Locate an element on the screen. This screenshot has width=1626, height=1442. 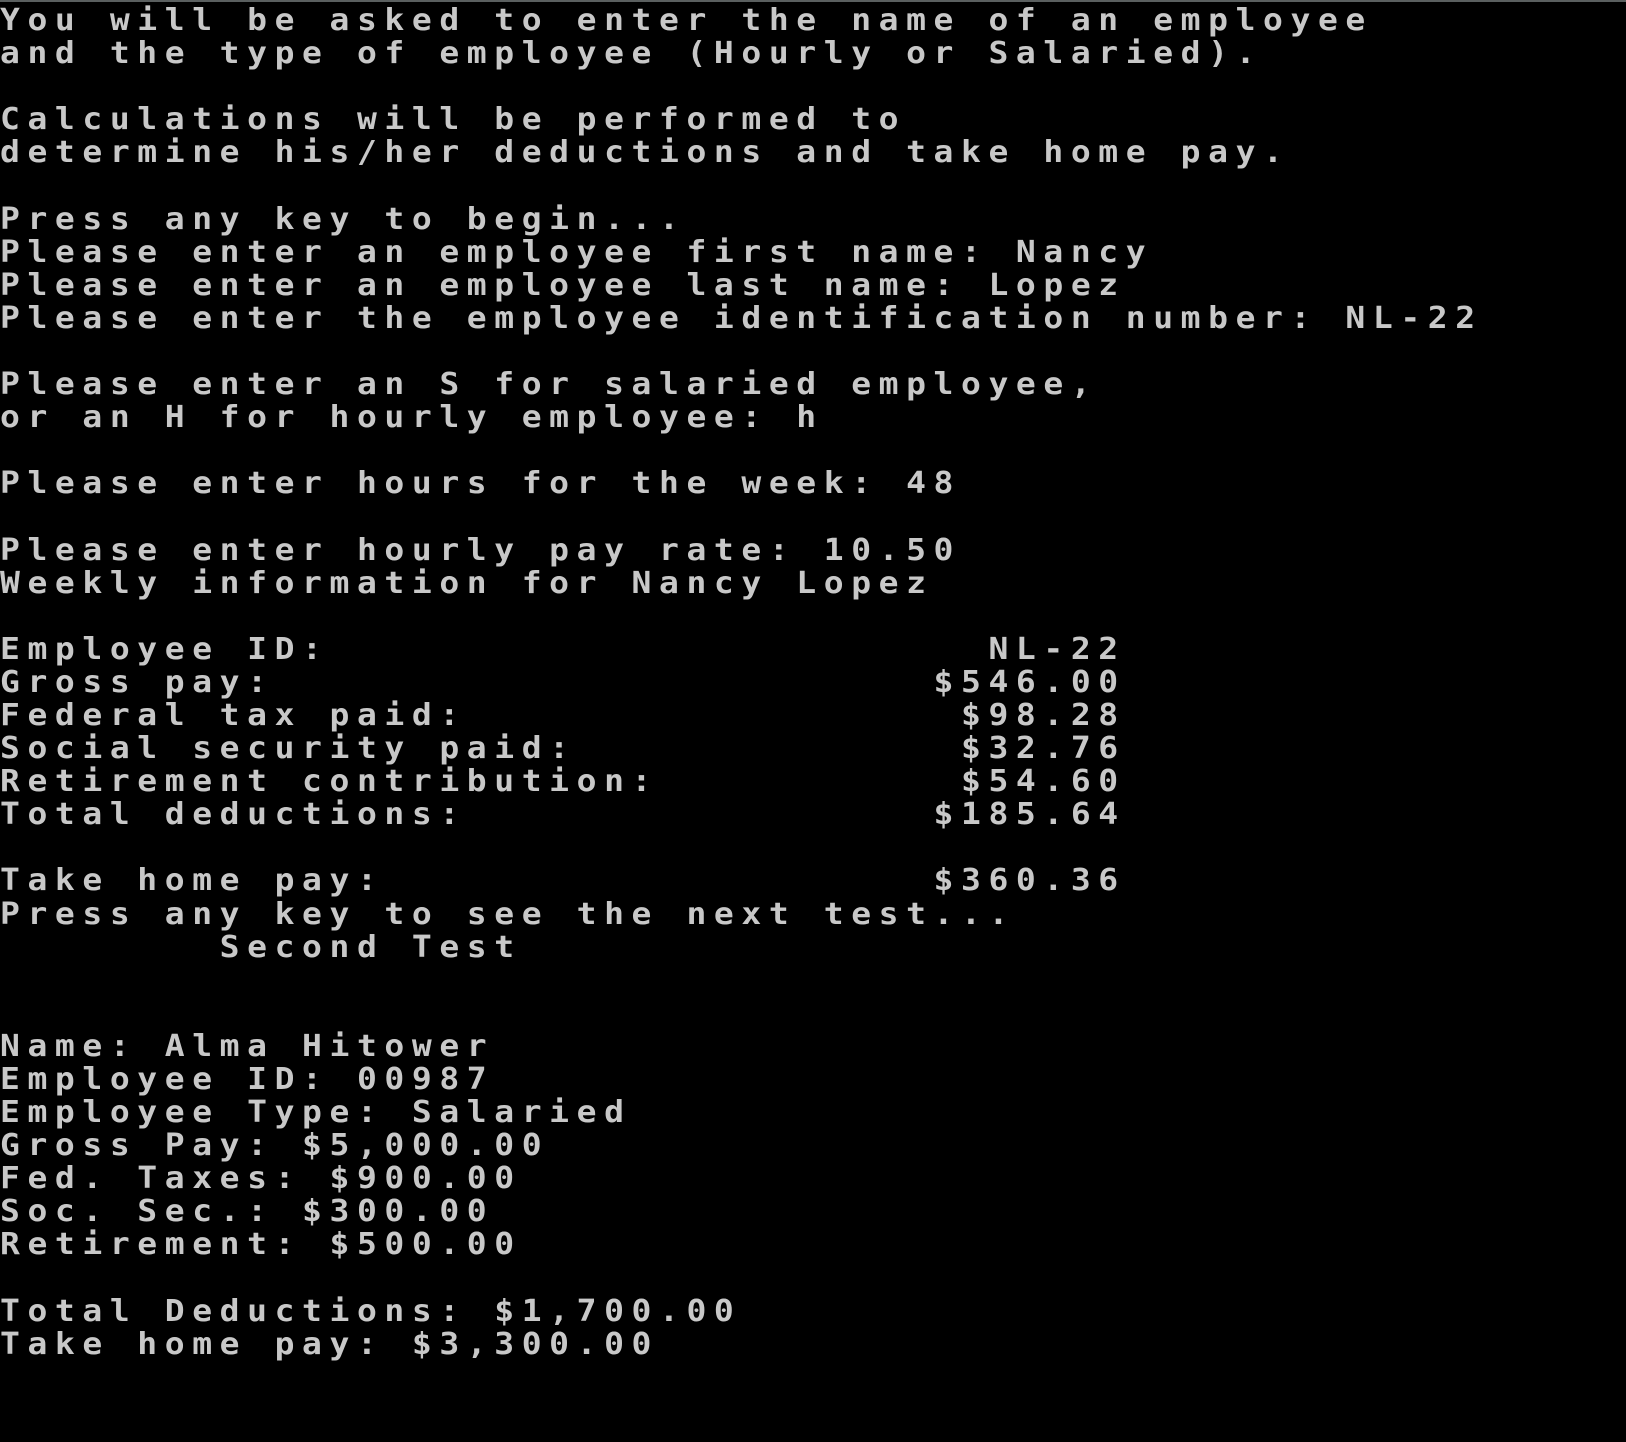
report-total-deductions: Total deductions: $185.64 is located at coordinates (563, 815).